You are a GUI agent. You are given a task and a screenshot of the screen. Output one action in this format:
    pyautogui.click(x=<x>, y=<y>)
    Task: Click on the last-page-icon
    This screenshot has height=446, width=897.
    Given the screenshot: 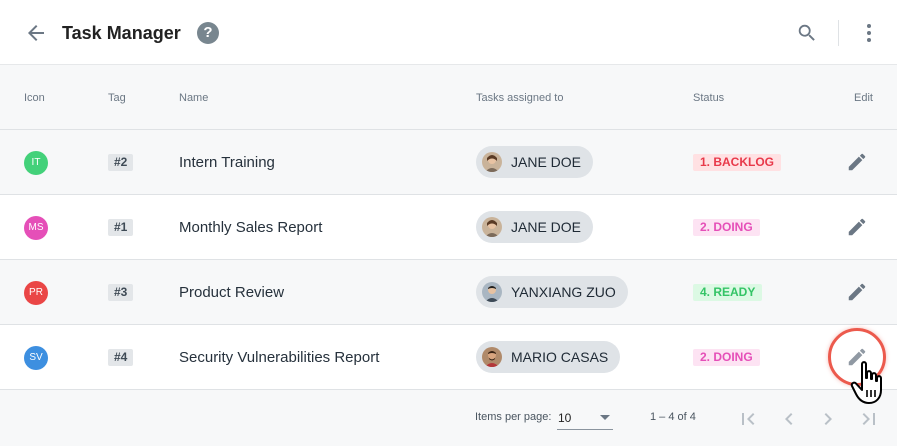 What is the action you would take?
    pyautogui.click(x=869, y=419)
    